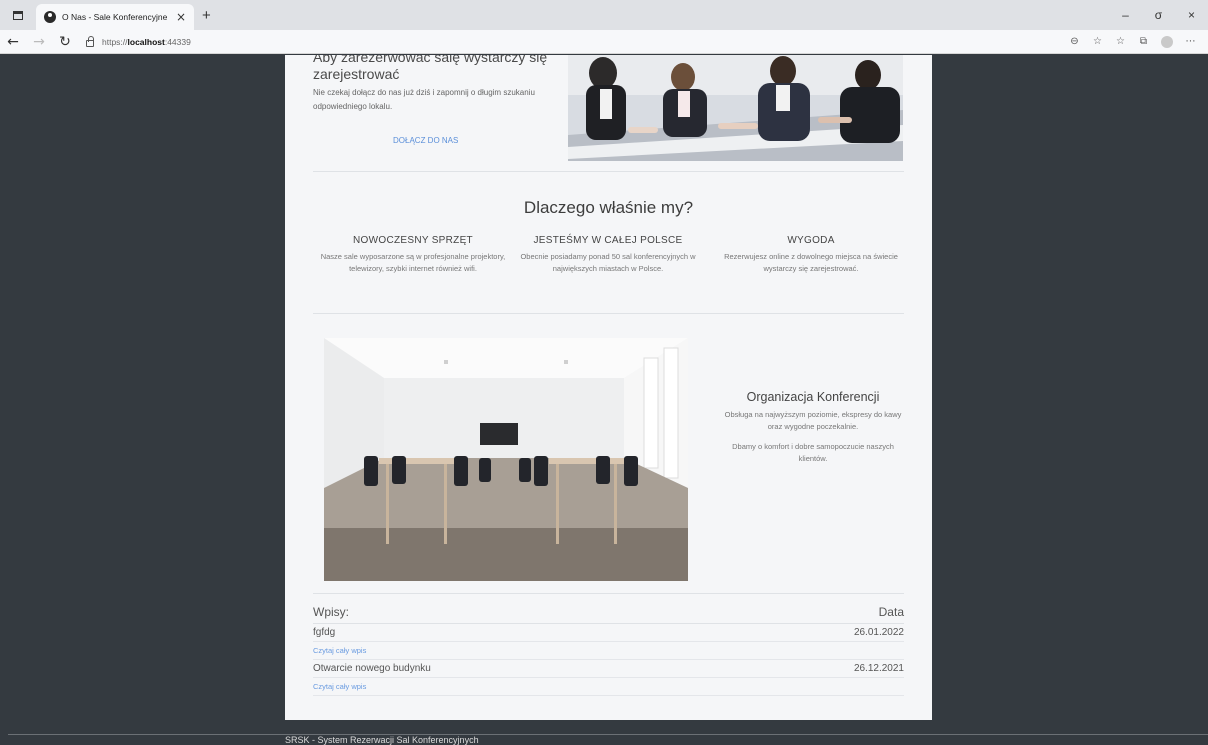  What do you see at coordinates (425, 140) in the screenshot?
I see `join-link: DOŁĄCZ DO NAS` at bounding box center [425, 140].